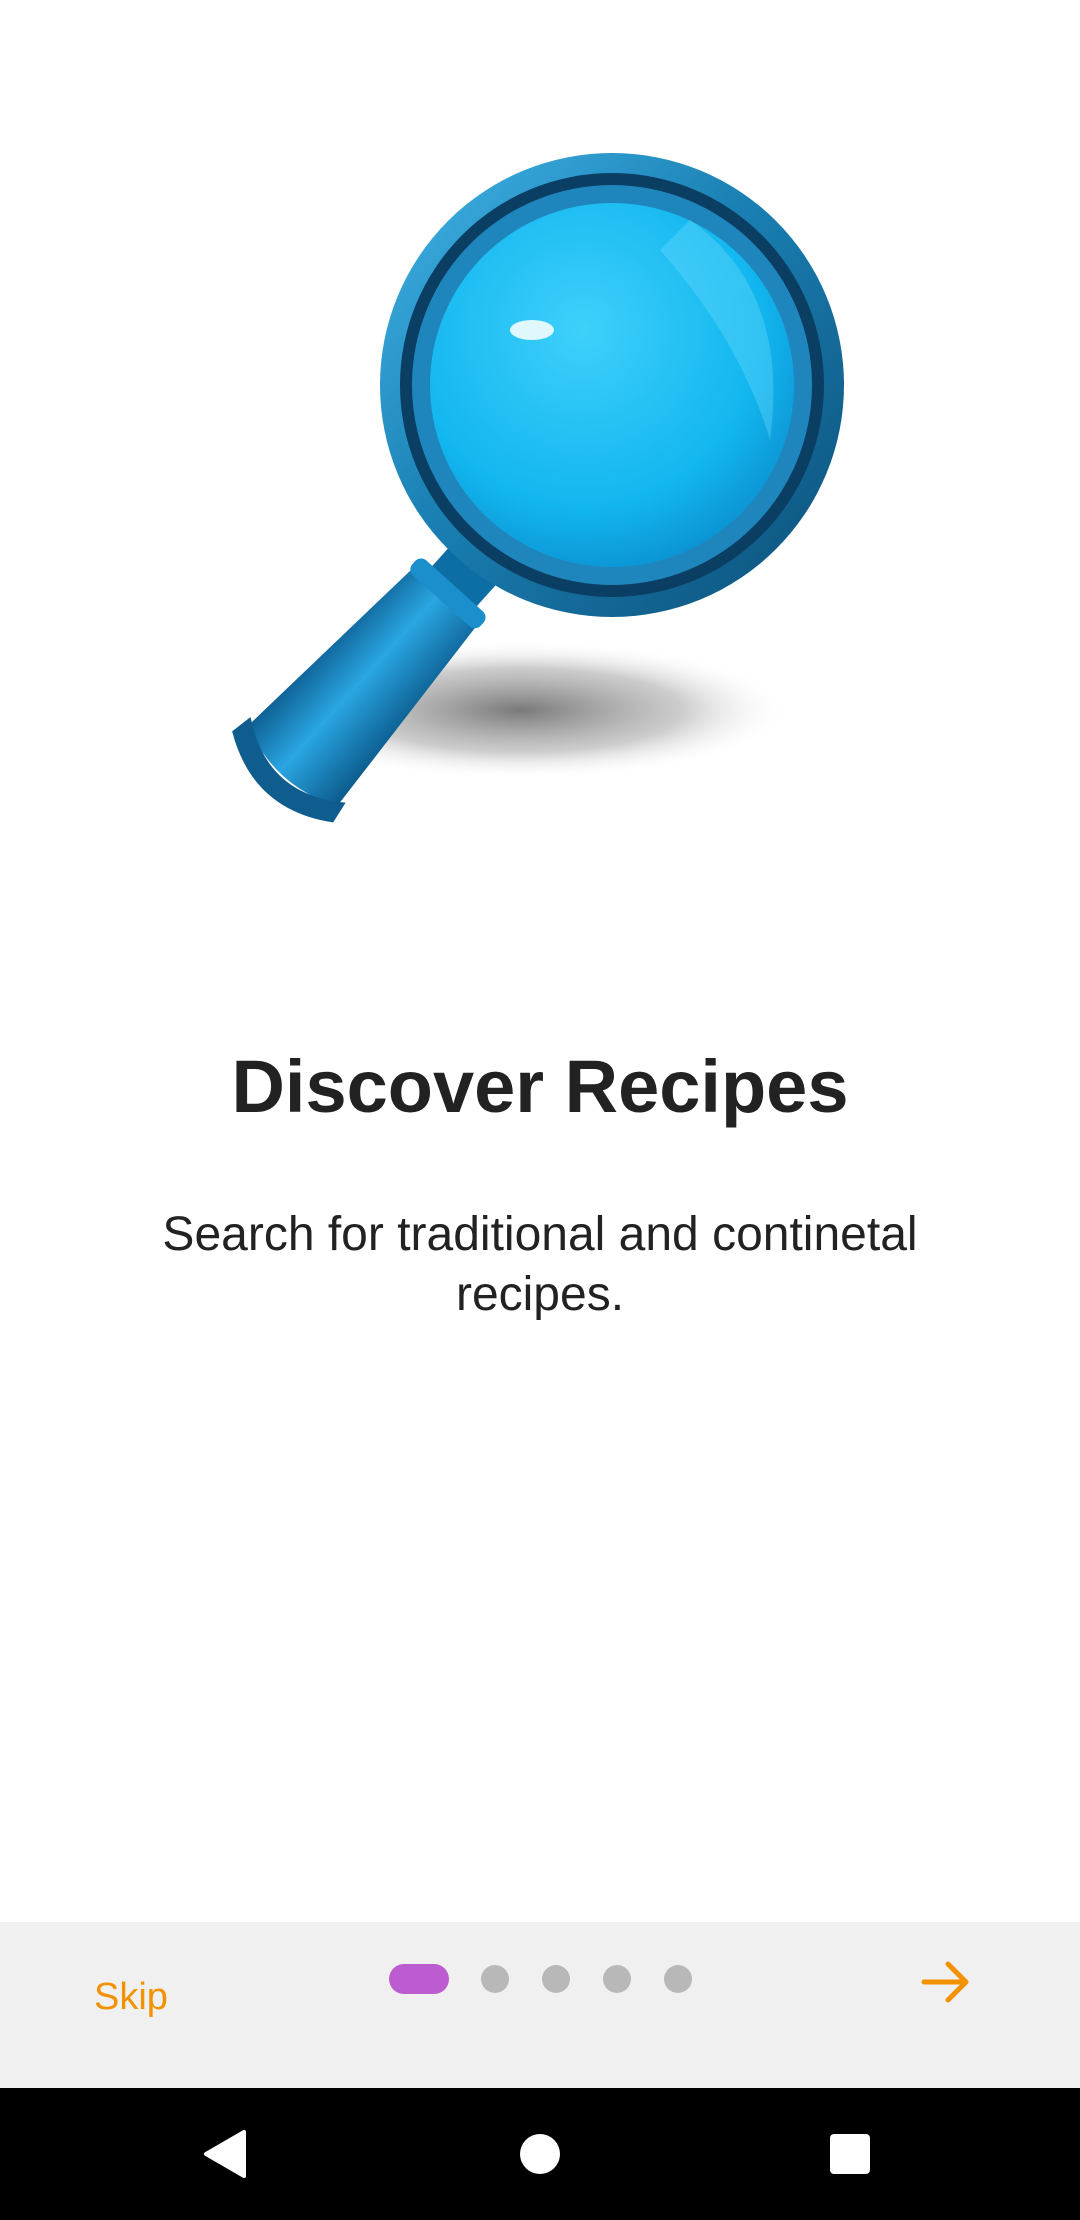 This screenshot has height=2220, width=1080. I want to click on home-button, so click(540, 2154).